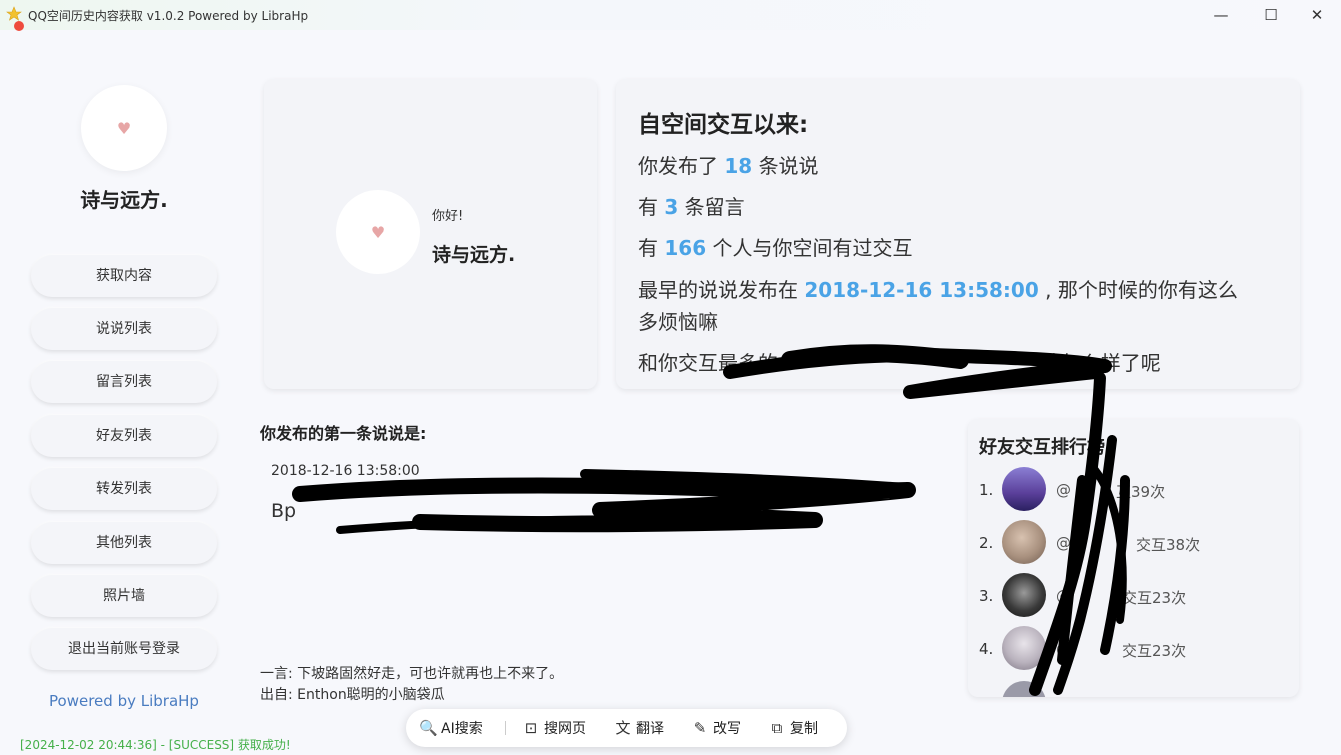 The image size is (1341, 755). Describe the element at coordinates (723, 125) in the screenshot. I see `stats-title: 自空间交互以来:` at that location.